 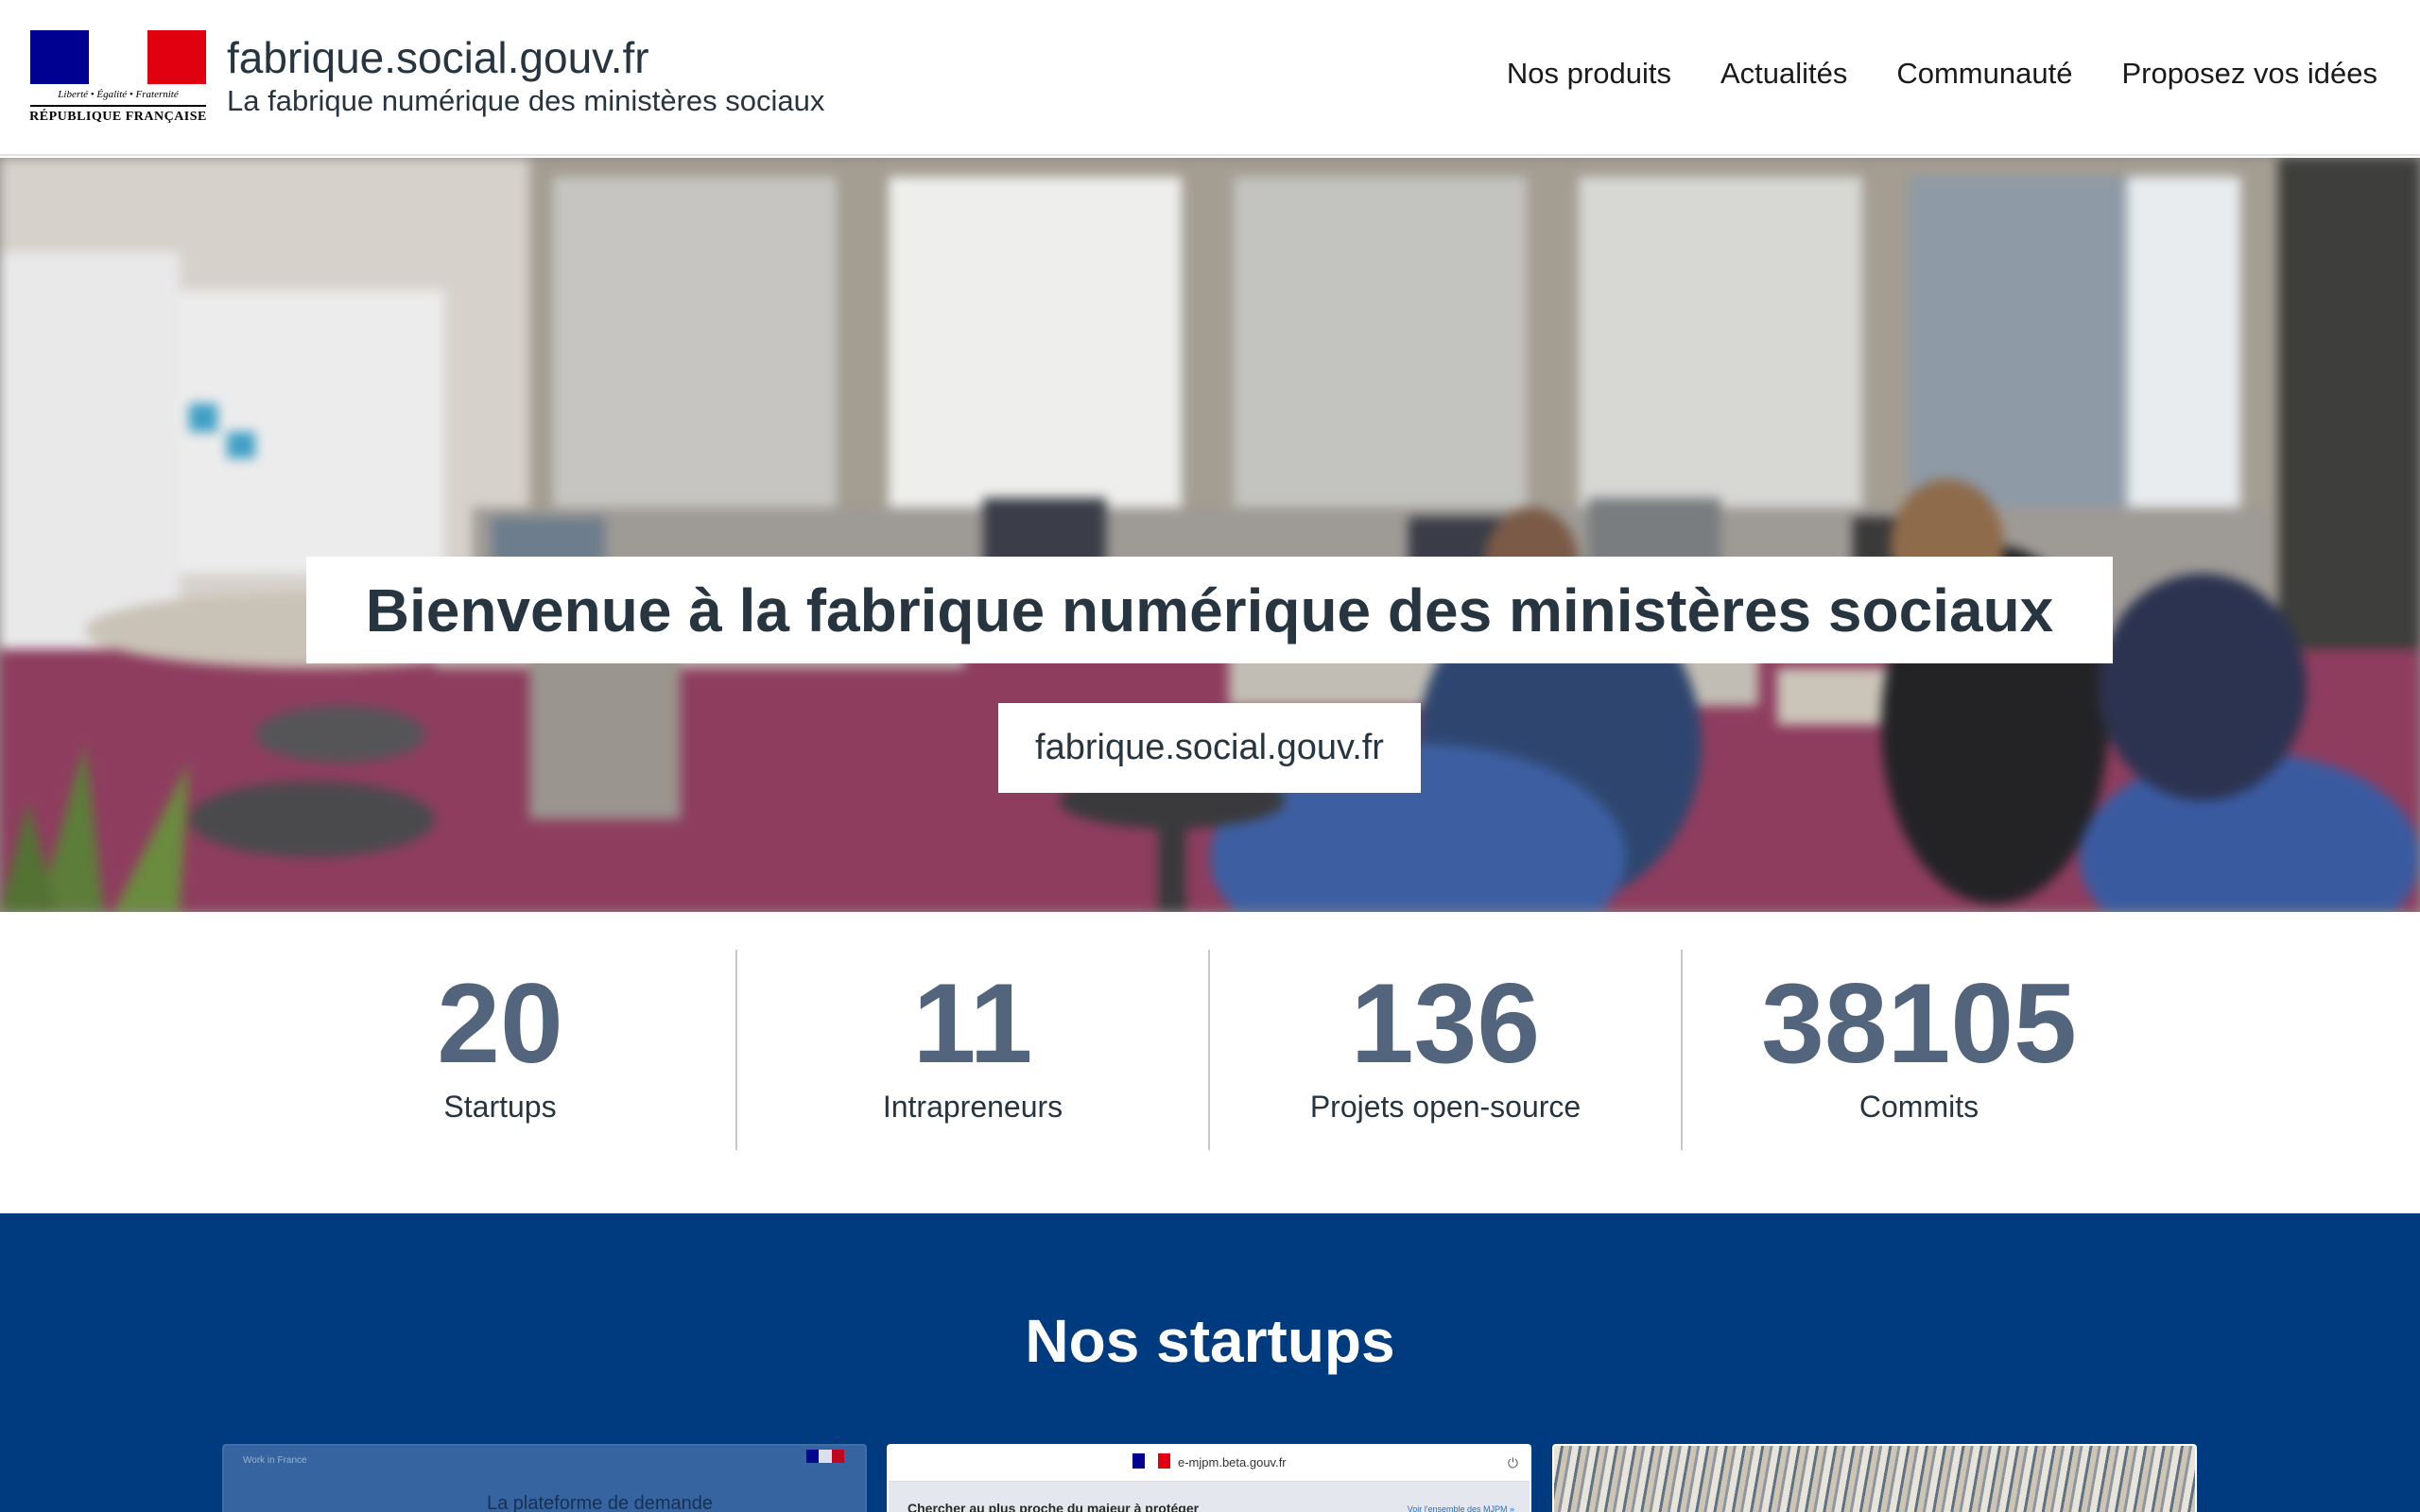 I want to click on stat-startups: 20 Startups, so click(x=500, y=1050).